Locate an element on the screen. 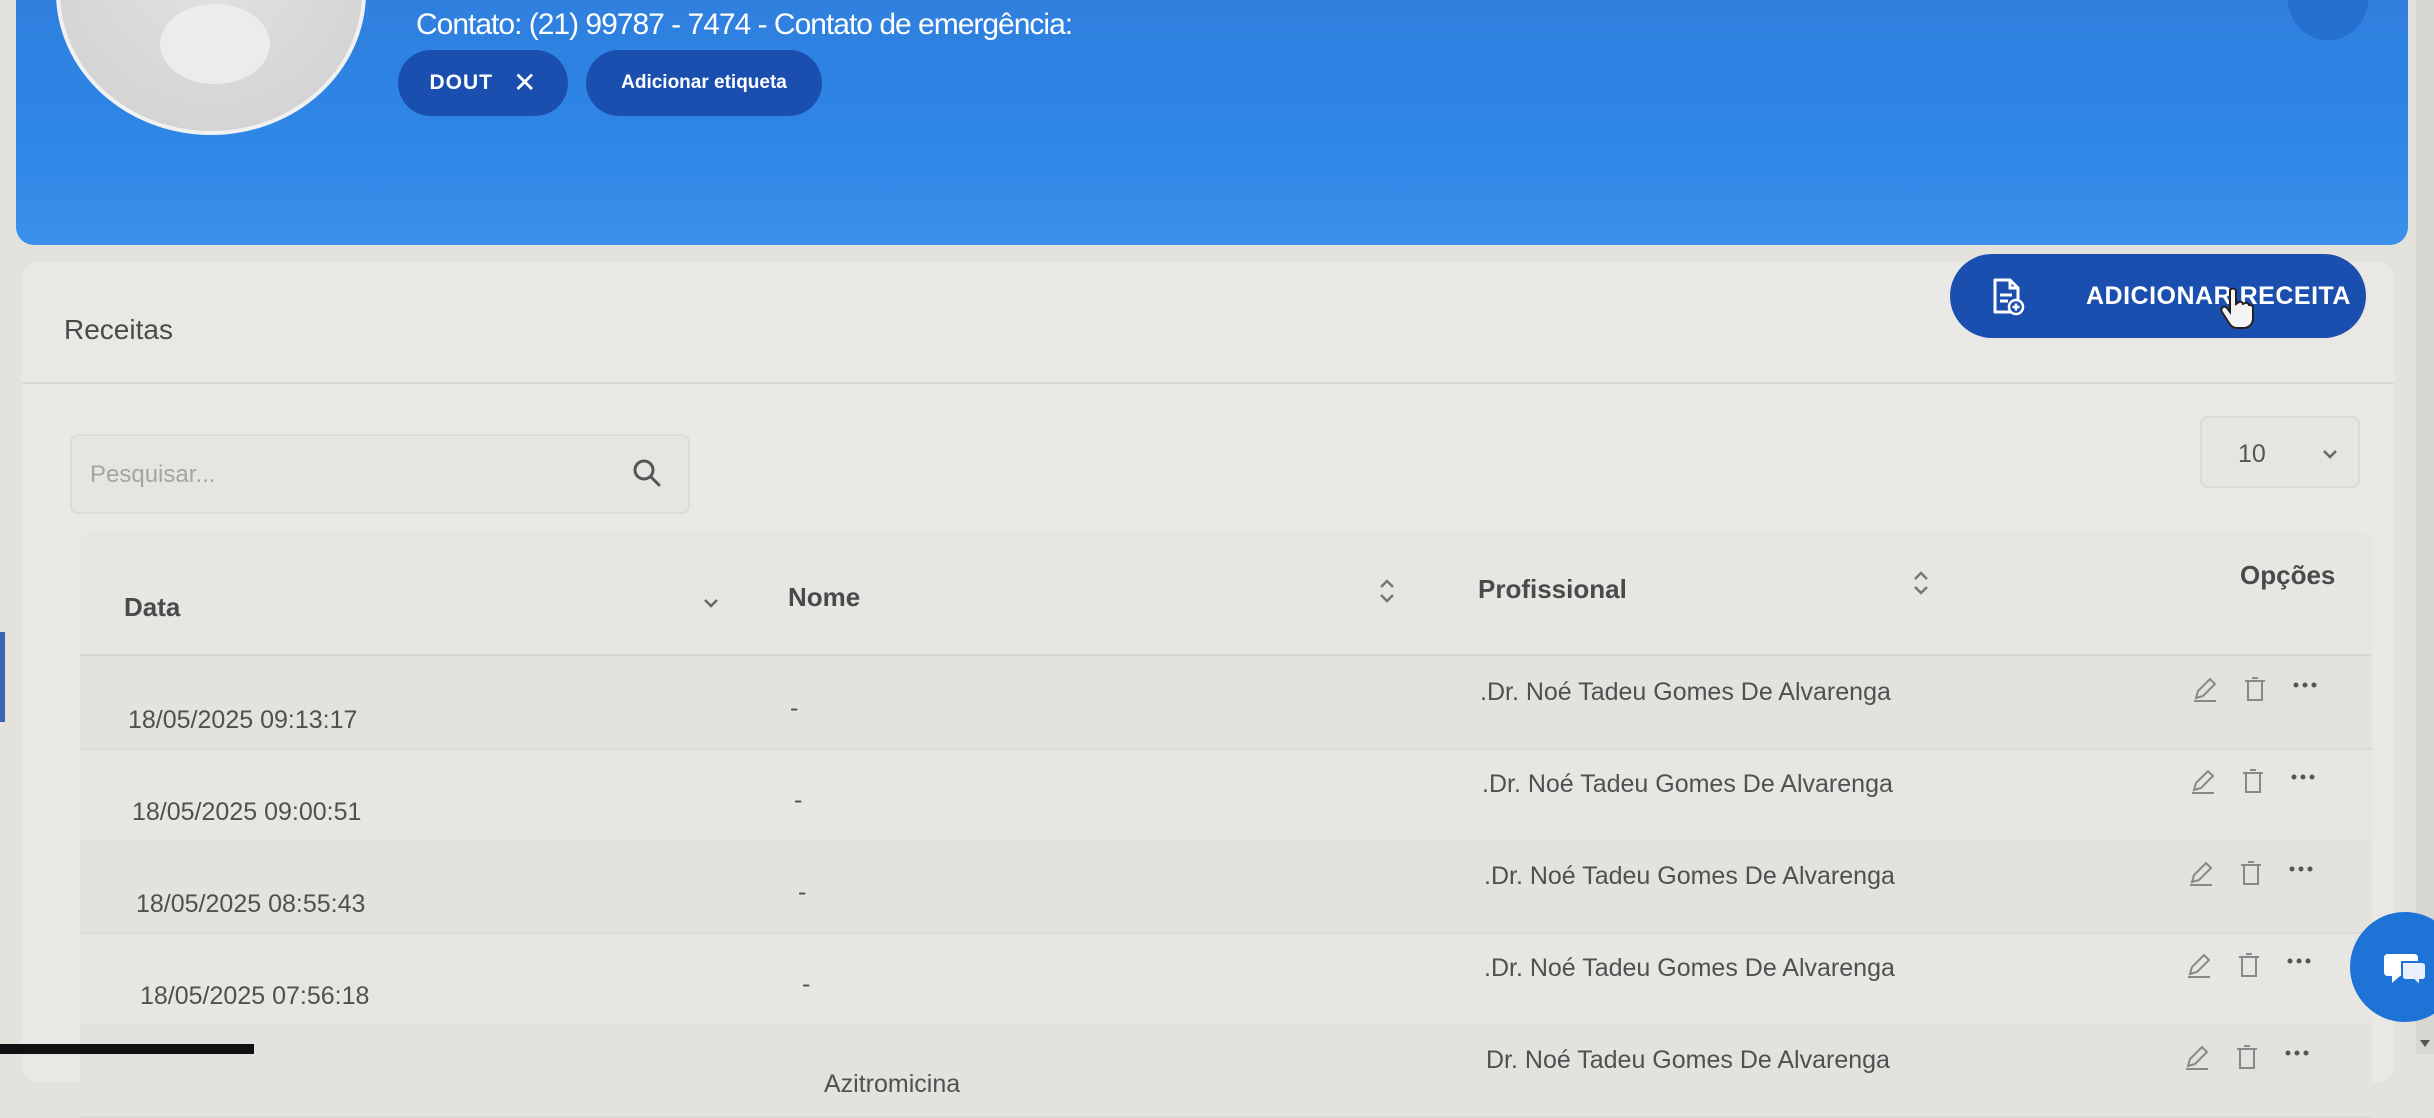  patient-avatar is located at coordinates (211, 67).